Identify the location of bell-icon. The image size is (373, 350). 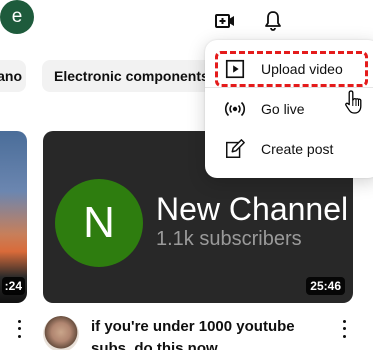
(273, 21).